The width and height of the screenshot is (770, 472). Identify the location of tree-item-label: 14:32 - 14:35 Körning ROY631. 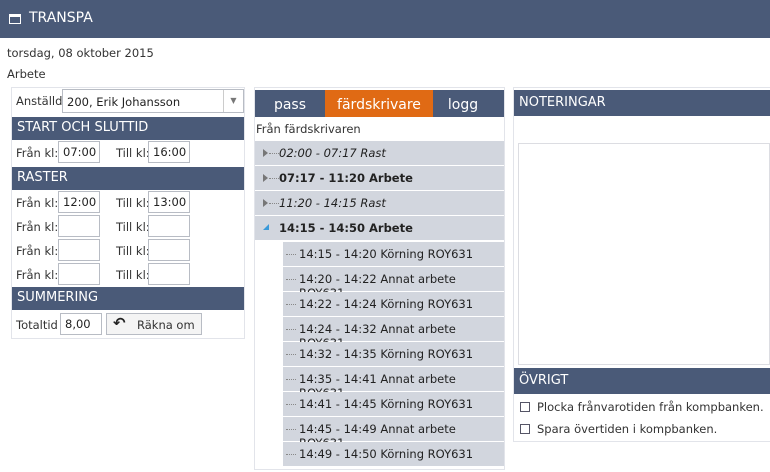
(386, 354).